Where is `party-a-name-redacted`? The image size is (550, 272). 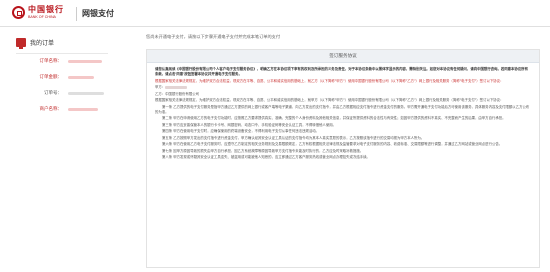
party-a-name-redacted is located at coordinates (176, 87).